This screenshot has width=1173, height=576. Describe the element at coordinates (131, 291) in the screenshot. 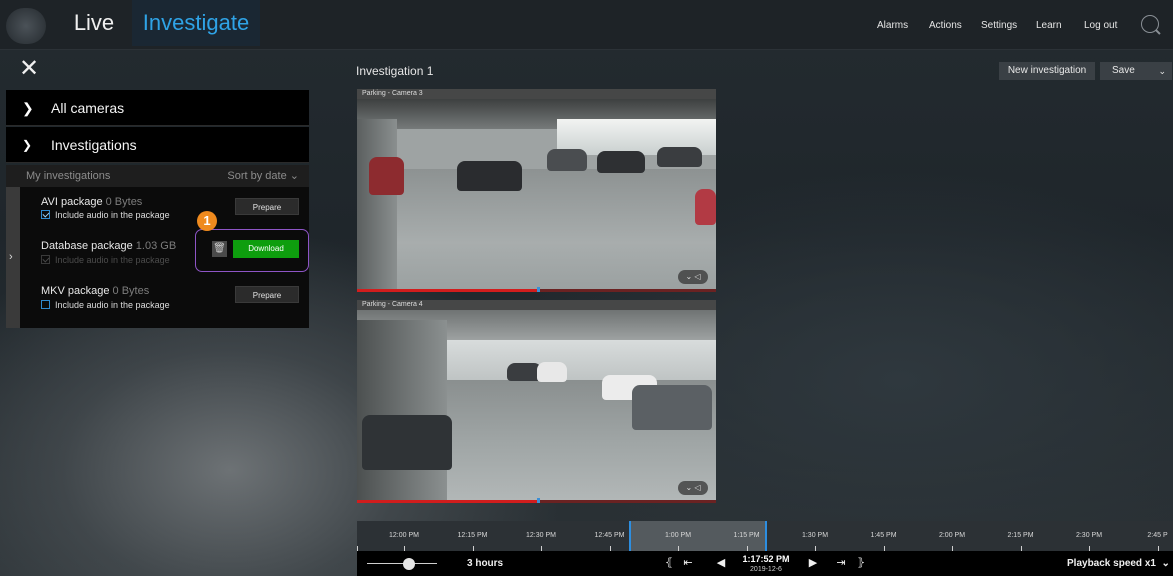

I see `mkv-package-size: 0 Bytes` at that location.